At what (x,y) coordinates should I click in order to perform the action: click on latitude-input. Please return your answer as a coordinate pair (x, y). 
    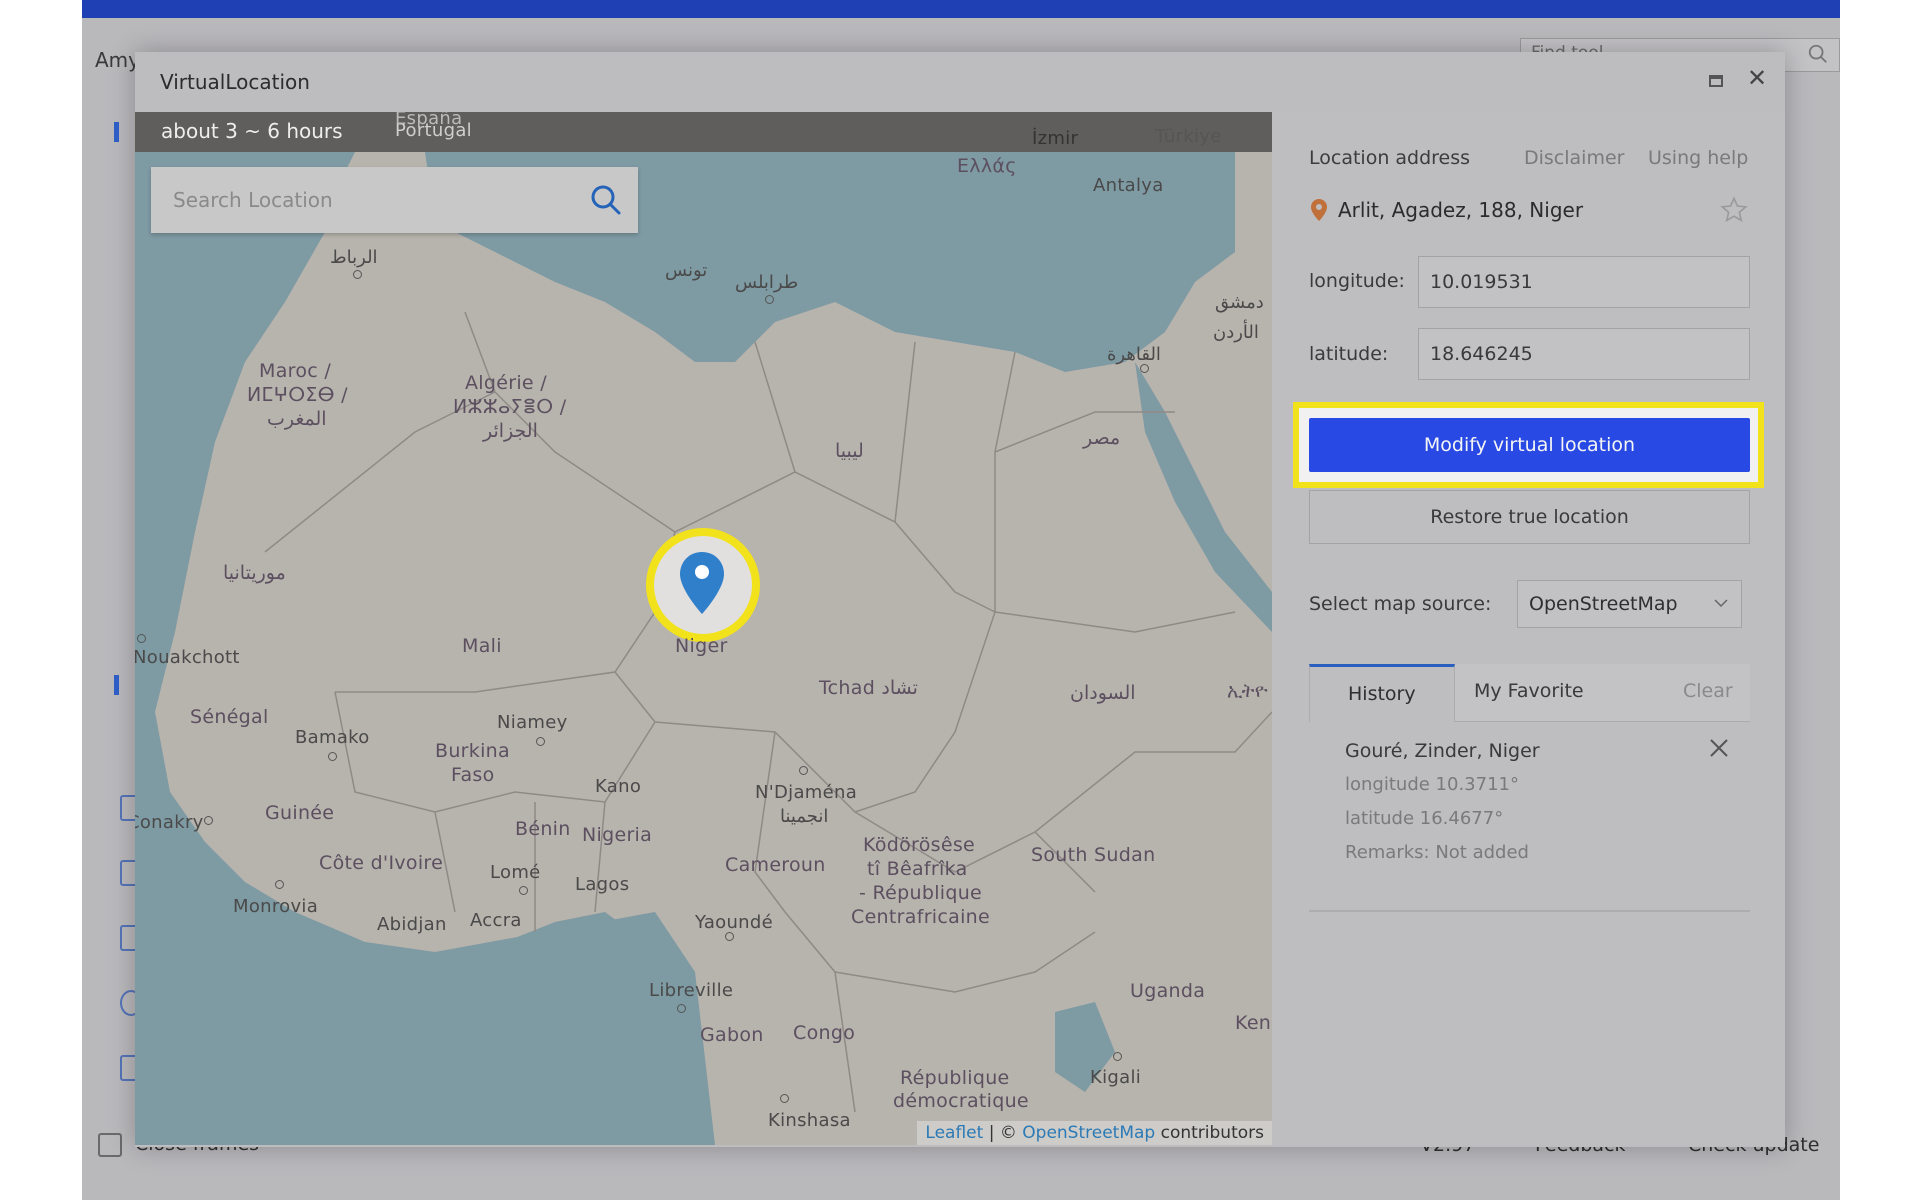
    Looking at the image, I should click on (1584, 354).